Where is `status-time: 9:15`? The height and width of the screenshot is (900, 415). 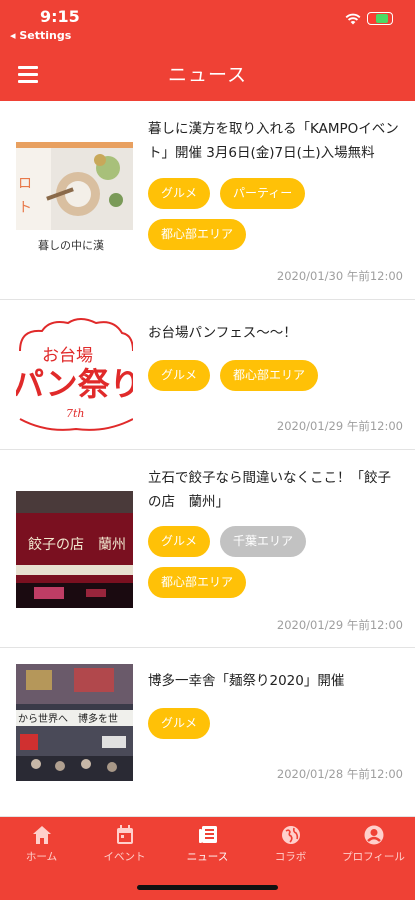
status-time: 9:15 is located at coordinates (60, 16).